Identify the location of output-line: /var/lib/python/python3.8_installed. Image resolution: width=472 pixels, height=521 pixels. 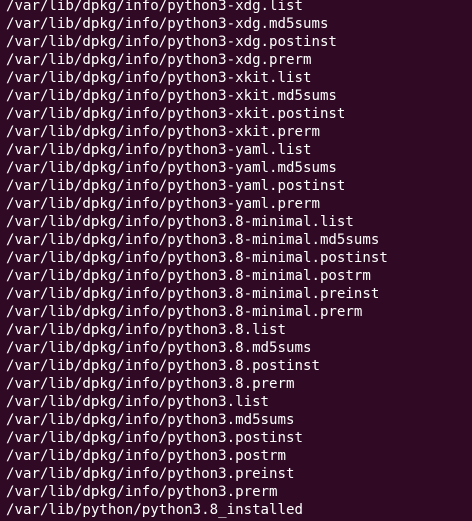
(154, 510).